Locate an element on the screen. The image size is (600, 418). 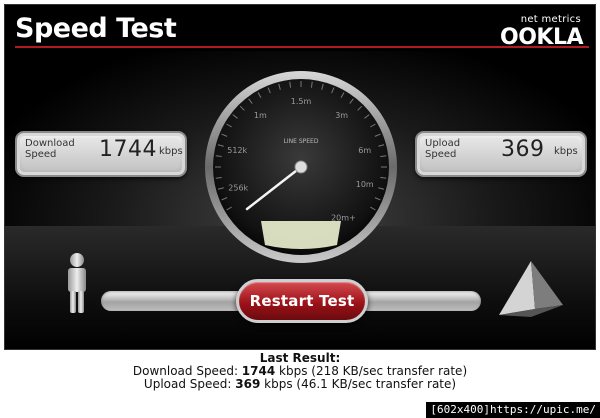
app-title: Speed Test is located at coordinates (96, 28).